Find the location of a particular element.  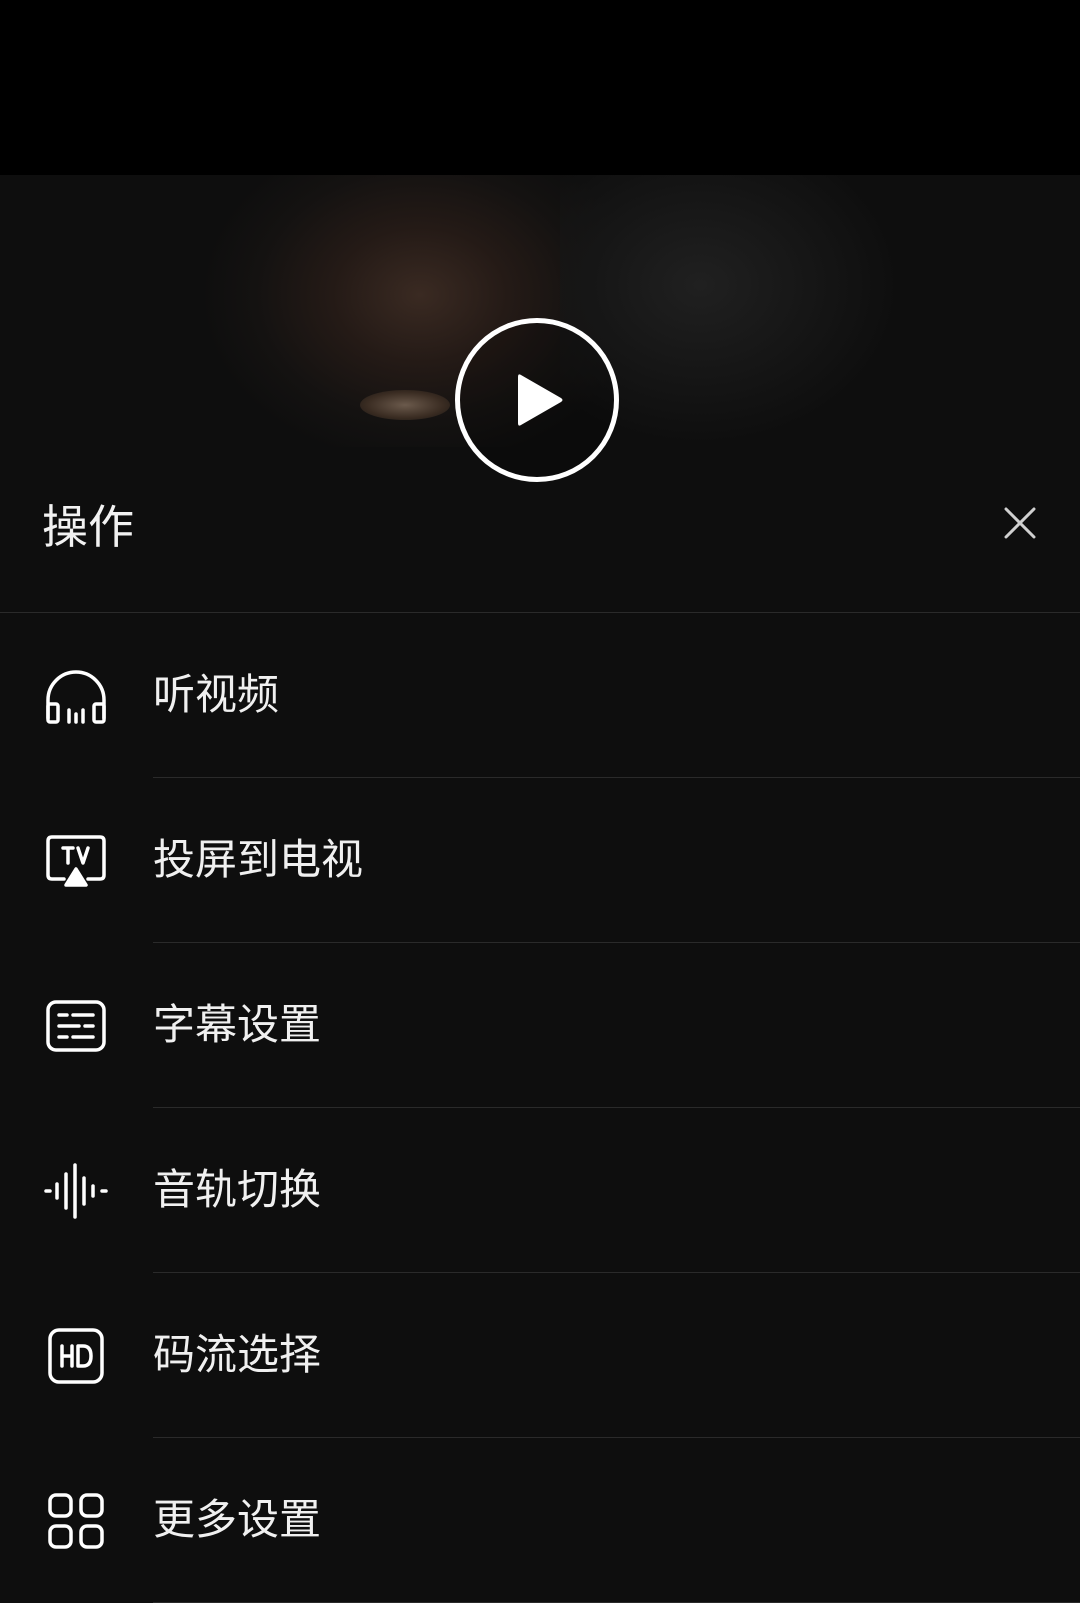

menu-item-label: 投屏到电视 is located at coordinates (258, 859).